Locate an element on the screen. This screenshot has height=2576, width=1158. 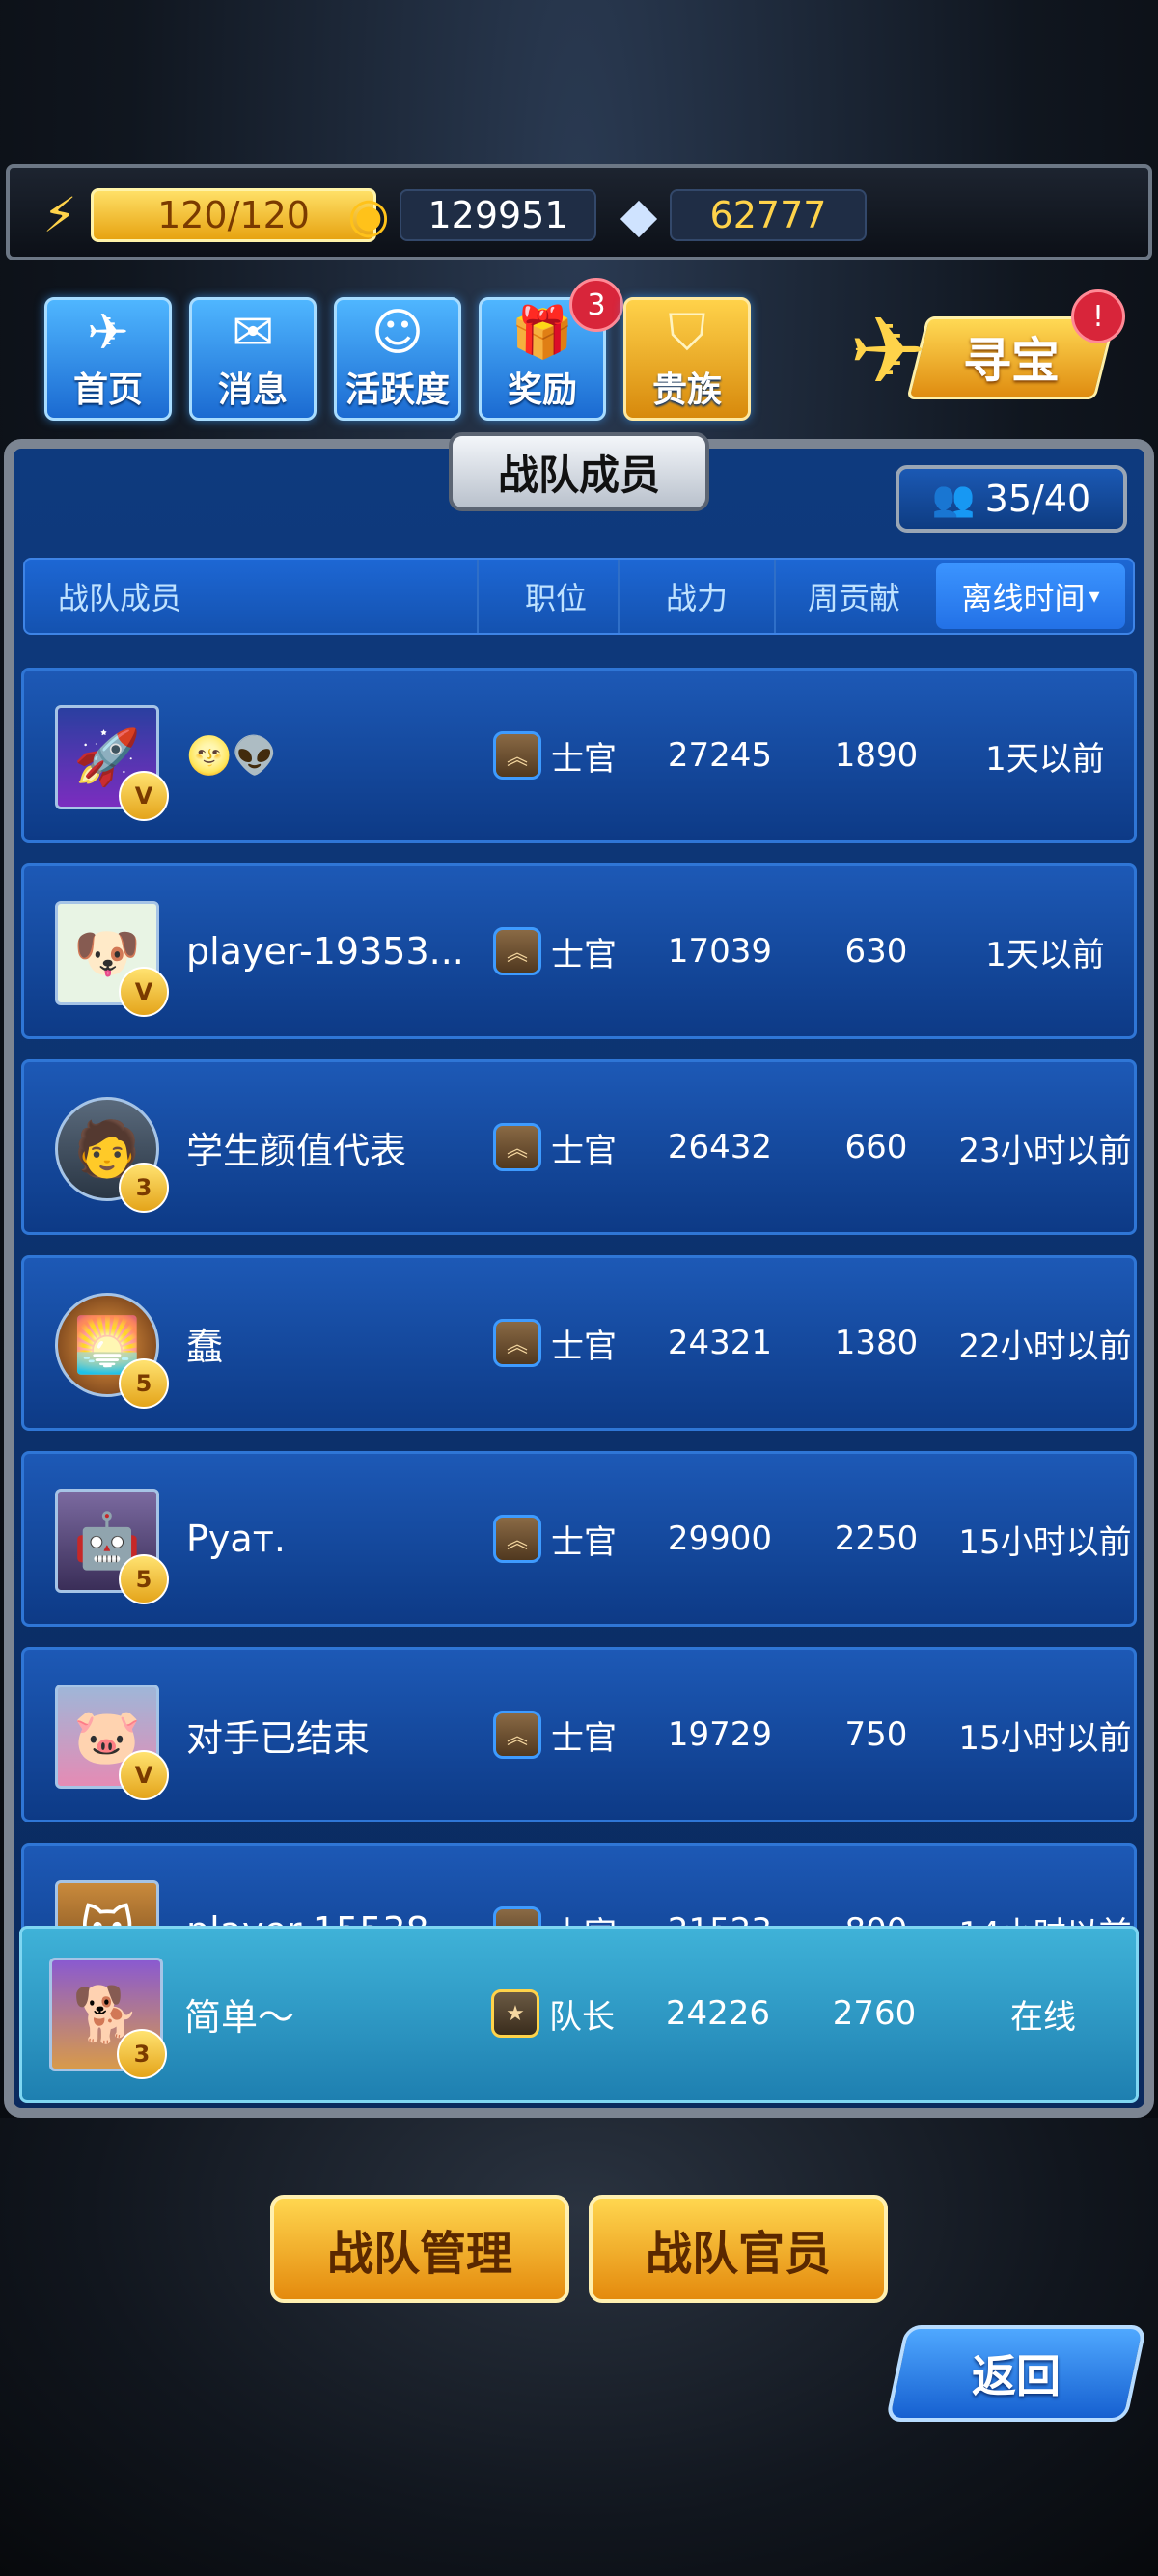
member-contribution: 630 is located at coordinates (876, 952).